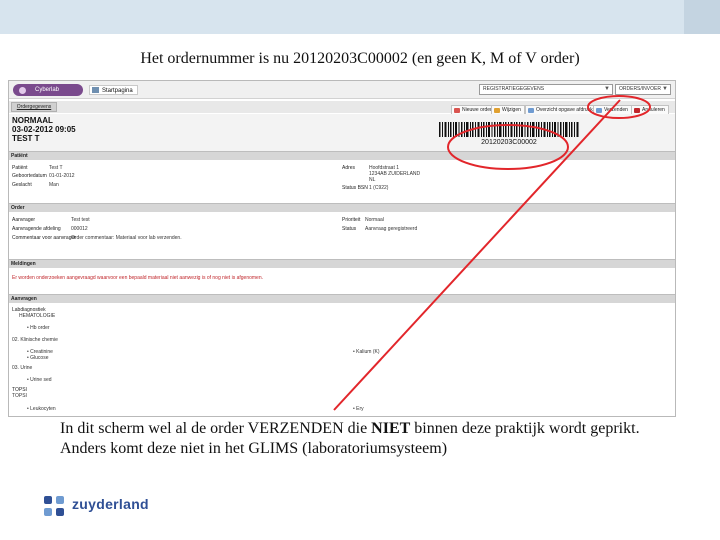 The height and width of the screenshot is (540, 720). Describe the element at coordinates (79, 229) in the screenshot. I see `department-value: 000012` at that location.